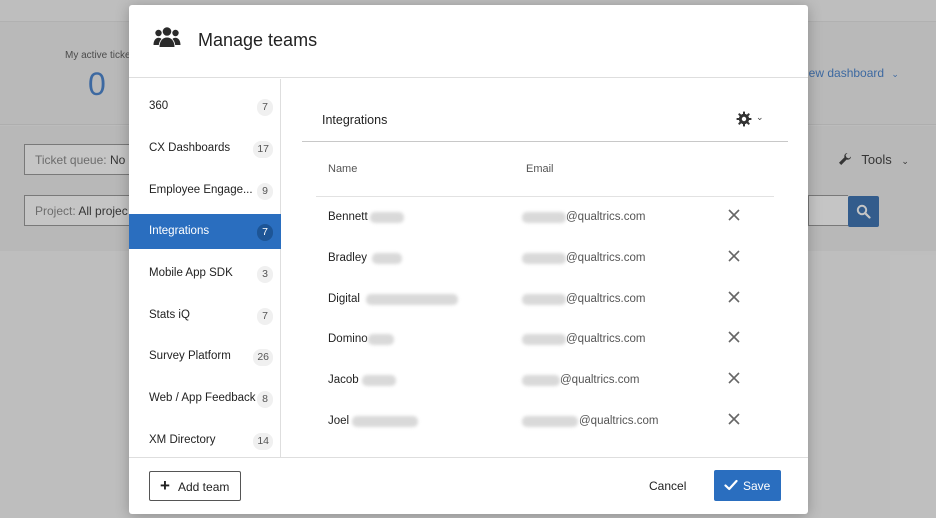 The width and height of the screenshot is (936, 518). What do you see at coordinates (347, 258) in the screenshot?
I see `member-first-name: Bradley` at bounding box center [347, 258].